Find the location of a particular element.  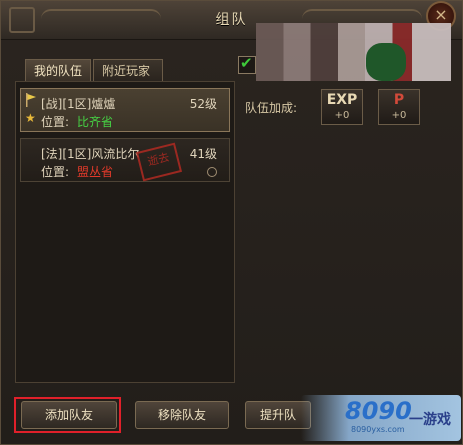

p-bonus-box: P +0 is located at coordinates (399, 107).